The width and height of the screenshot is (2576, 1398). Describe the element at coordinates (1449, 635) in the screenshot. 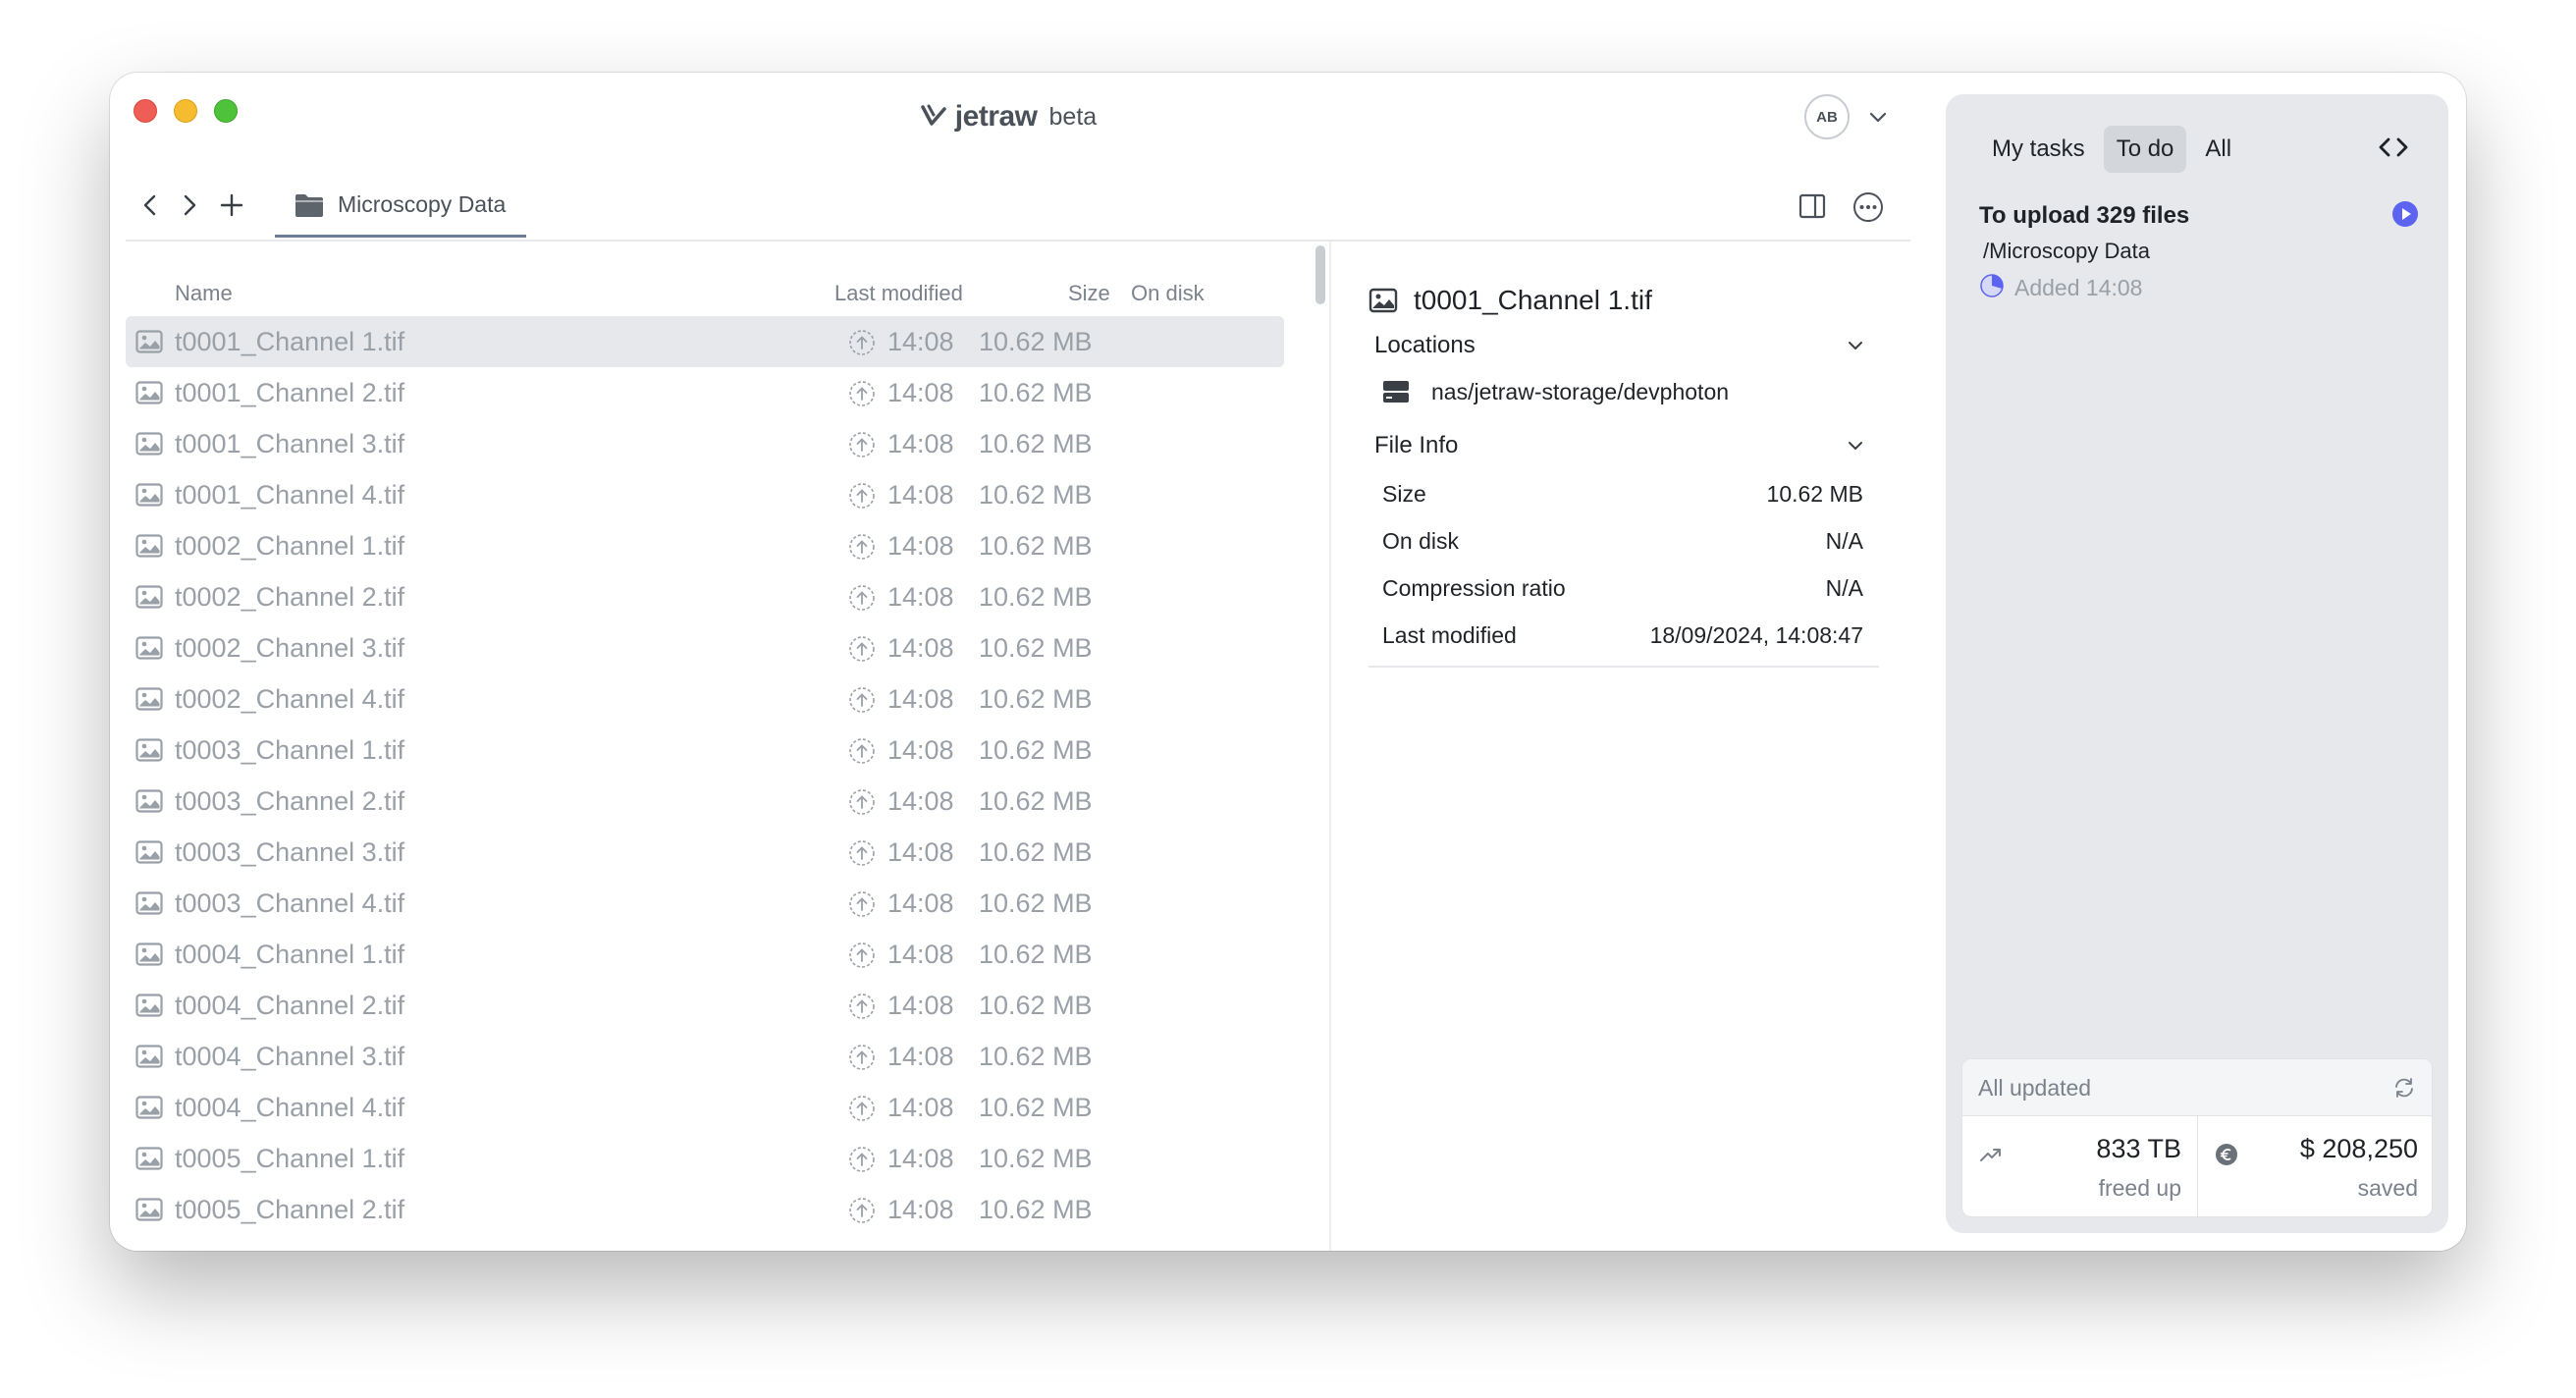

I see `info-label: Last modified` at that location.